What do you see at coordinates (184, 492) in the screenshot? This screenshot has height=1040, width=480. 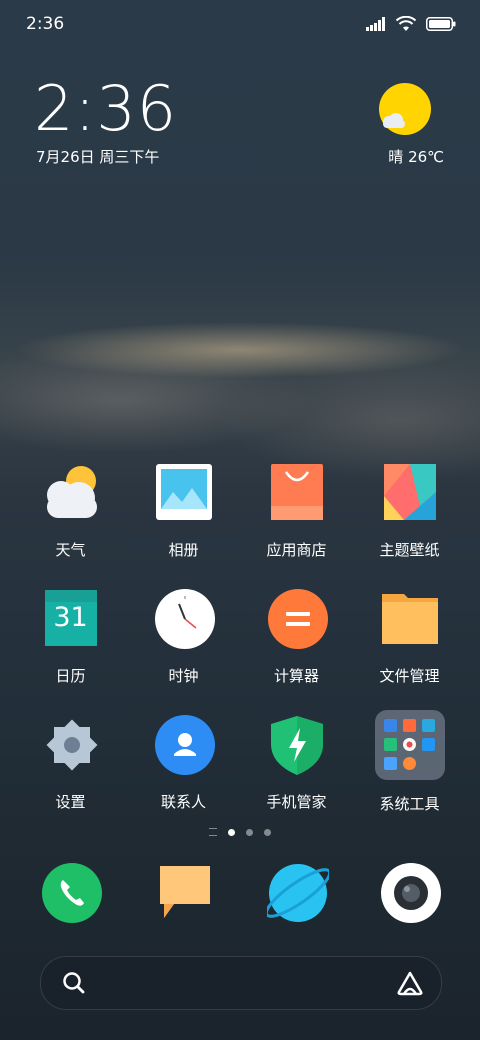 I see `gallery-icon` at bounding box center [184, 492].